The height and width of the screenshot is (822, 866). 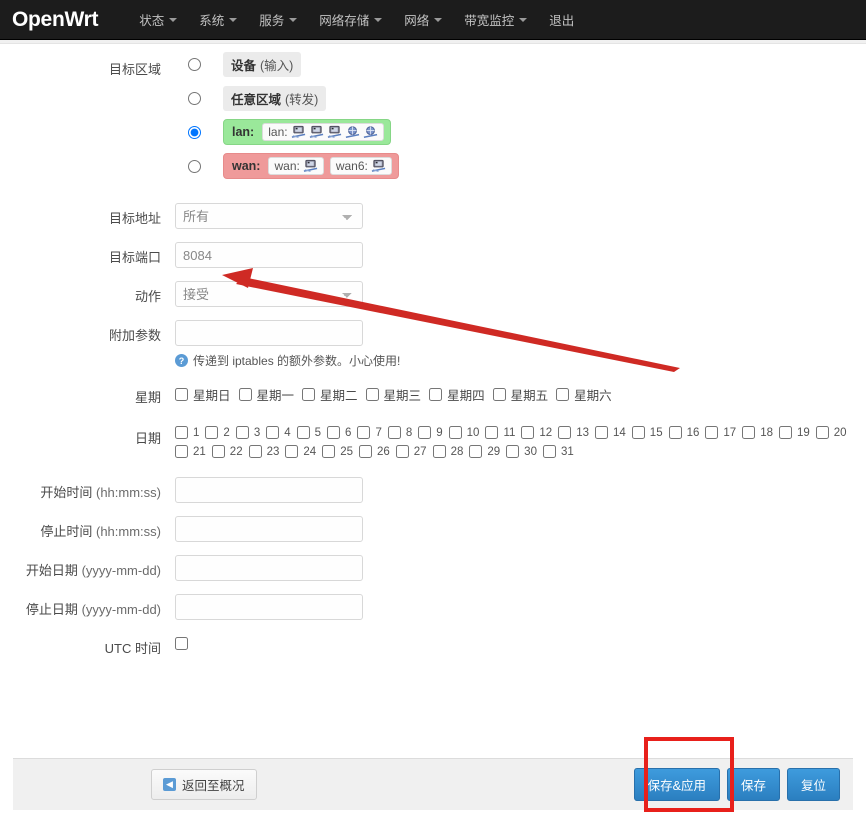 What do you see at coordinates (423, 20) in the screenshot?
I see `nav-item-4: 网络` at bounding box center [423, 20].